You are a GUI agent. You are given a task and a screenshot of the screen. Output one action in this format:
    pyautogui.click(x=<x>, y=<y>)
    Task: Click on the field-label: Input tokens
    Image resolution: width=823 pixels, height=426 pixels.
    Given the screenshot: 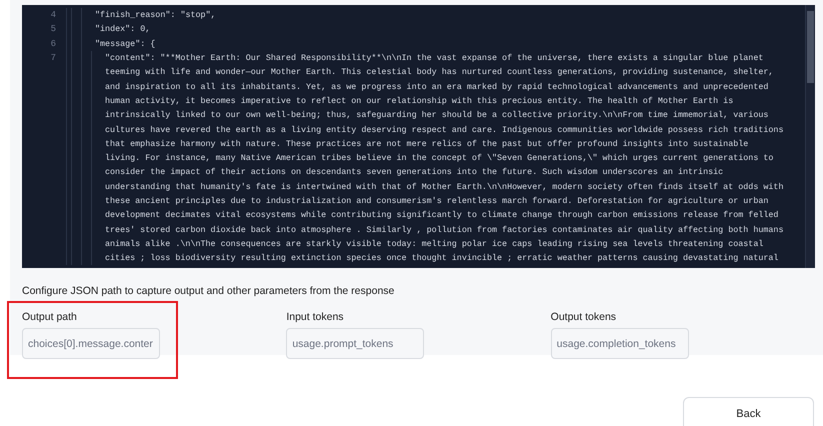 What is the action you would take?
    pyautogui.click(x=315, y=317)
    